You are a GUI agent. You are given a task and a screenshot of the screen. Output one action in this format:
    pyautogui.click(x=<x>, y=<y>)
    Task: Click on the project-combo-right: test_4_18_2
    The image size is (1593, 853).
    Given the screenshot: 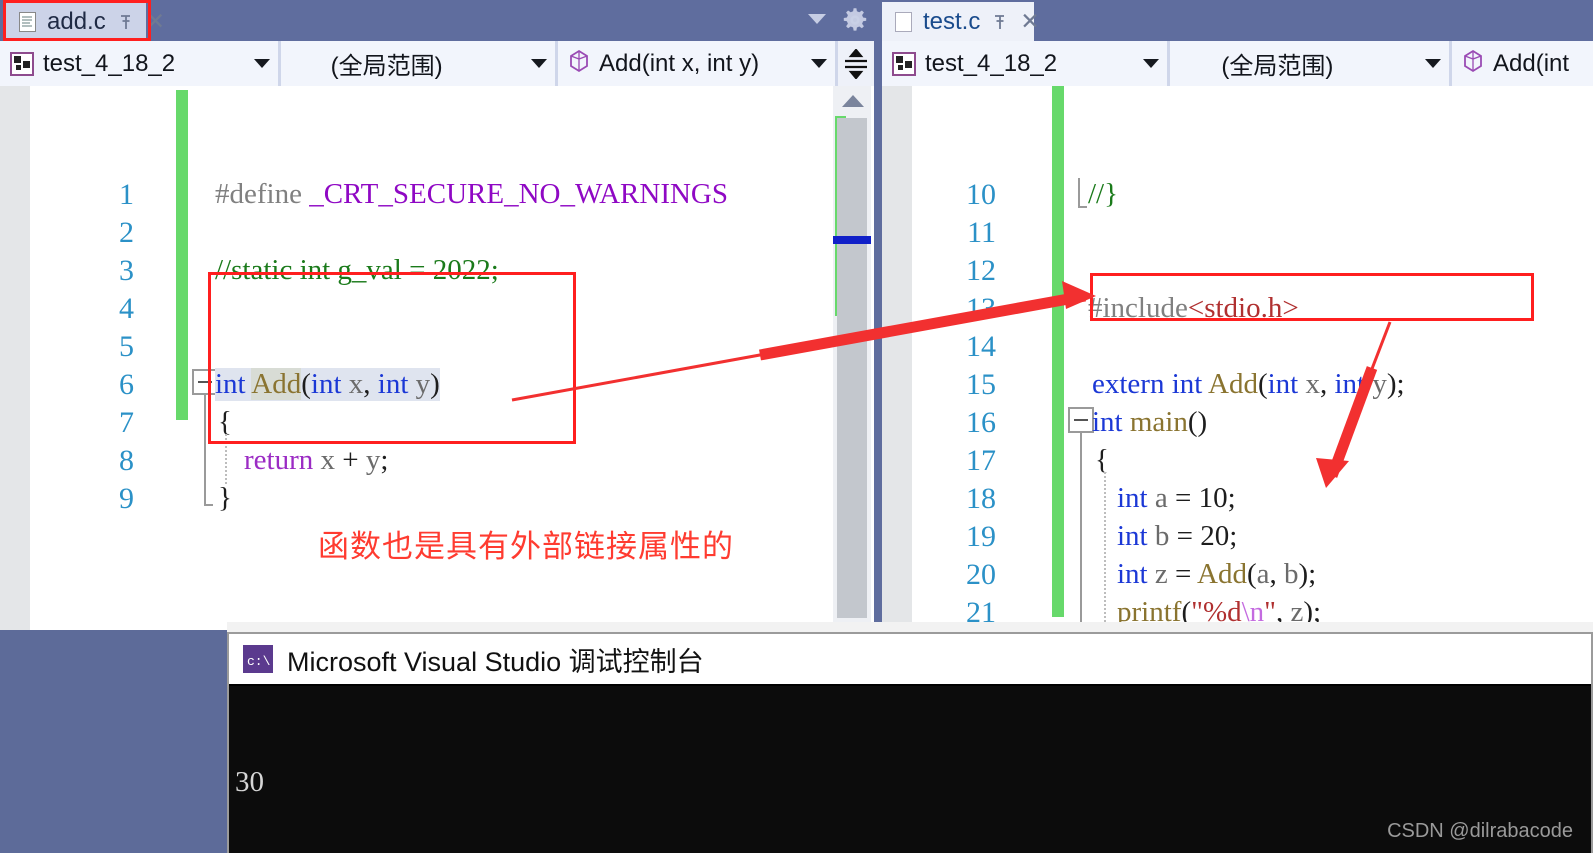 What is the action you would take?
    pyautogui.click(x=1026, y=63)
    